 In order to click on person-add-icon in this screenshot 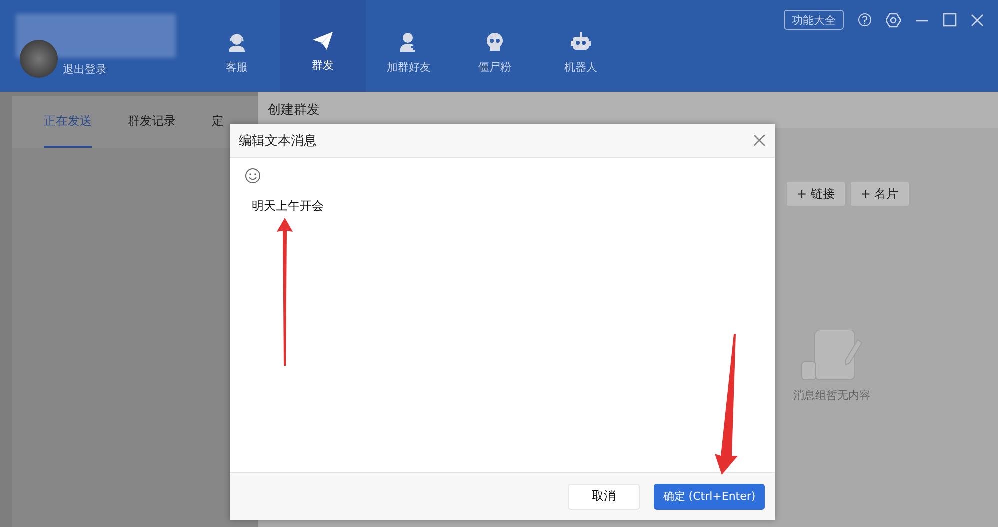, I will do `click(409, 42)`.